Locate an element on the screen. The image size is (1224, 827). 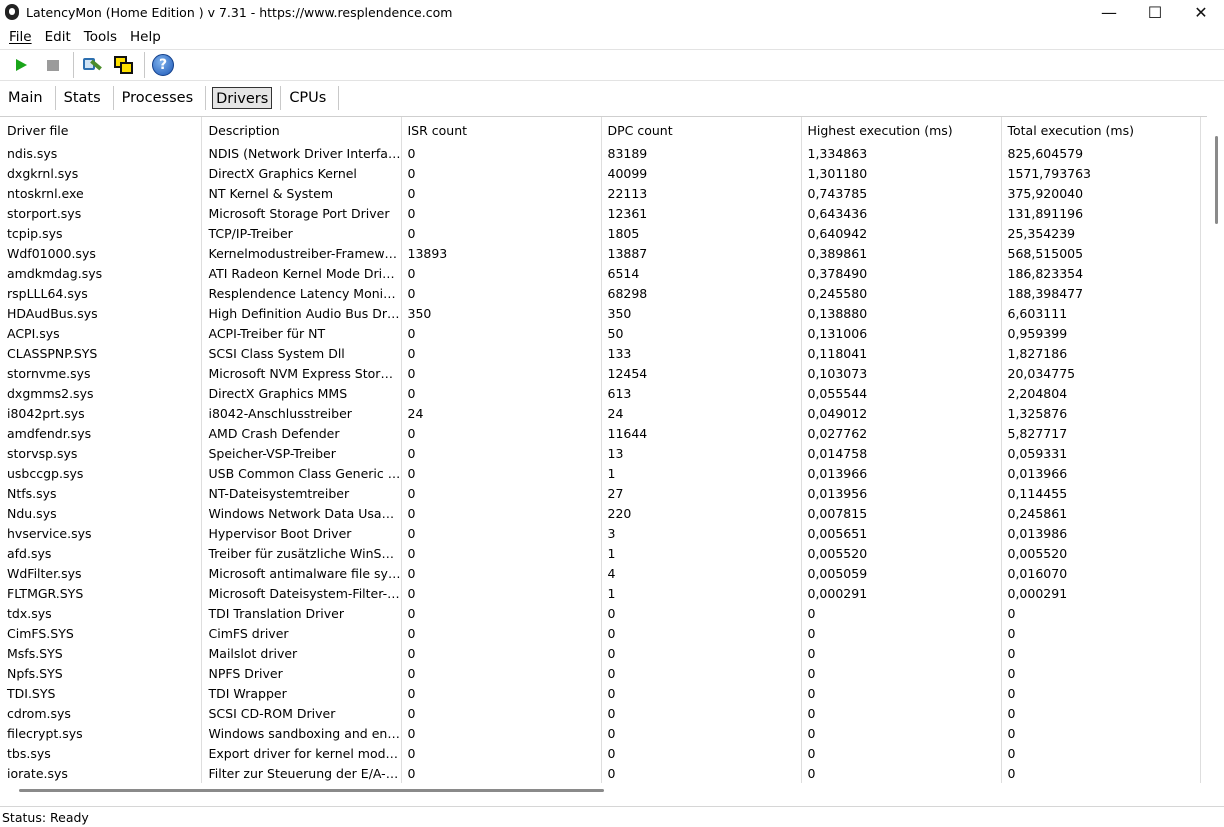
vertical-scrollbar is located at coordinates (1215, 450).